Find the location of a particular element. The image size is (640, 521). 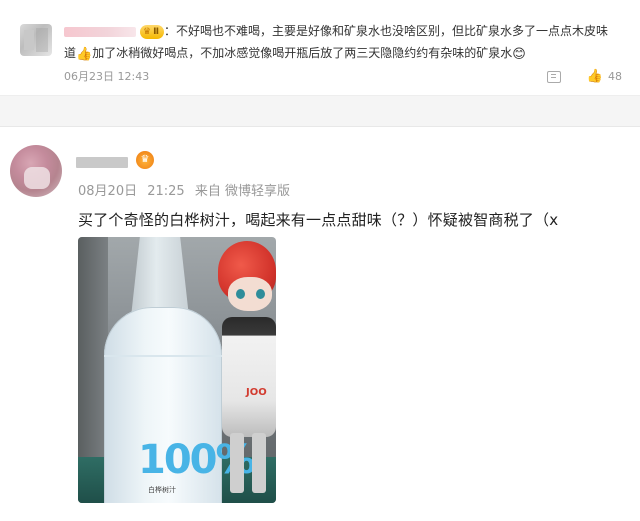

comment-line-1: ♛ Ⅱ ：不好喝也不难喝，主要是好像和矿泉水也没啥区别，但比矿泉水多了一点点木皮味 is located at coordinates (344, 31).